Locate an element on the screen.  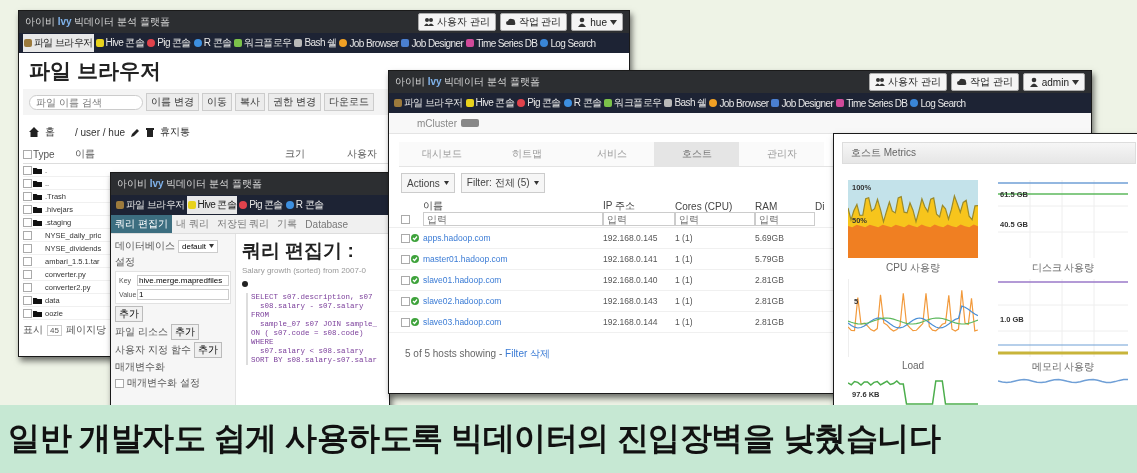
host-link: master01.hadoop.com is located at coordinates (465, 259).